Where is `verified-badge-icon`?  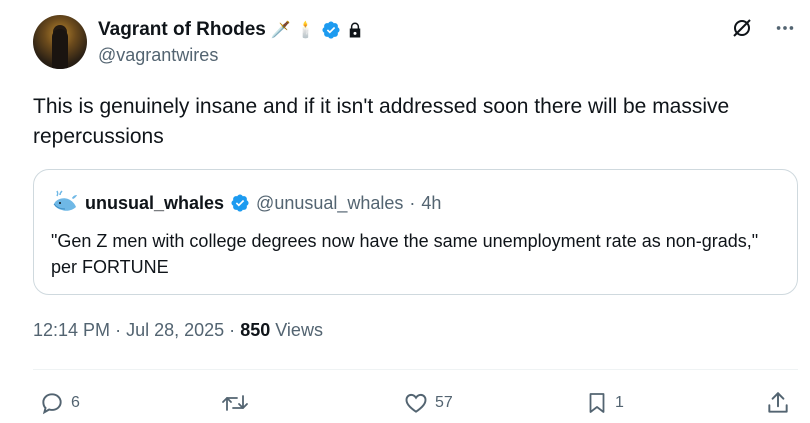 verified-badge-icon is located at coordinates (331, 30).